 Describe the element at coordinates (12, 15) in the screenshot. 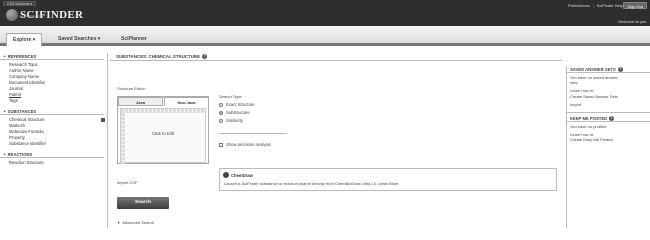

I see `scifinder-logo-icon` at that location.